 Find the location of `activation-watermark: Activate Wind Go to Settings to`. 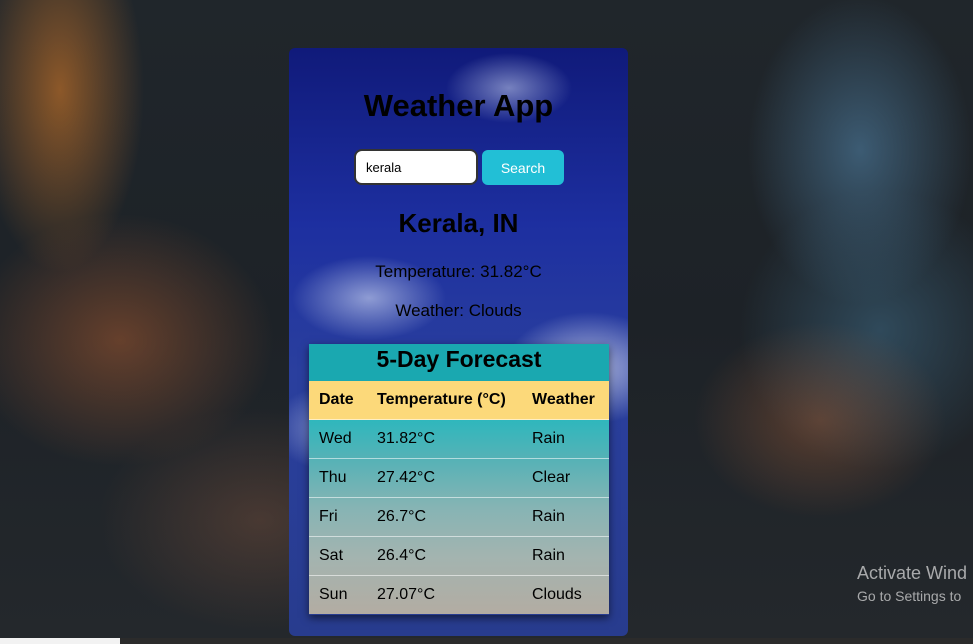

activation-watermark: Activate Wind Go to Settings to is located at coordinates (912, 583).